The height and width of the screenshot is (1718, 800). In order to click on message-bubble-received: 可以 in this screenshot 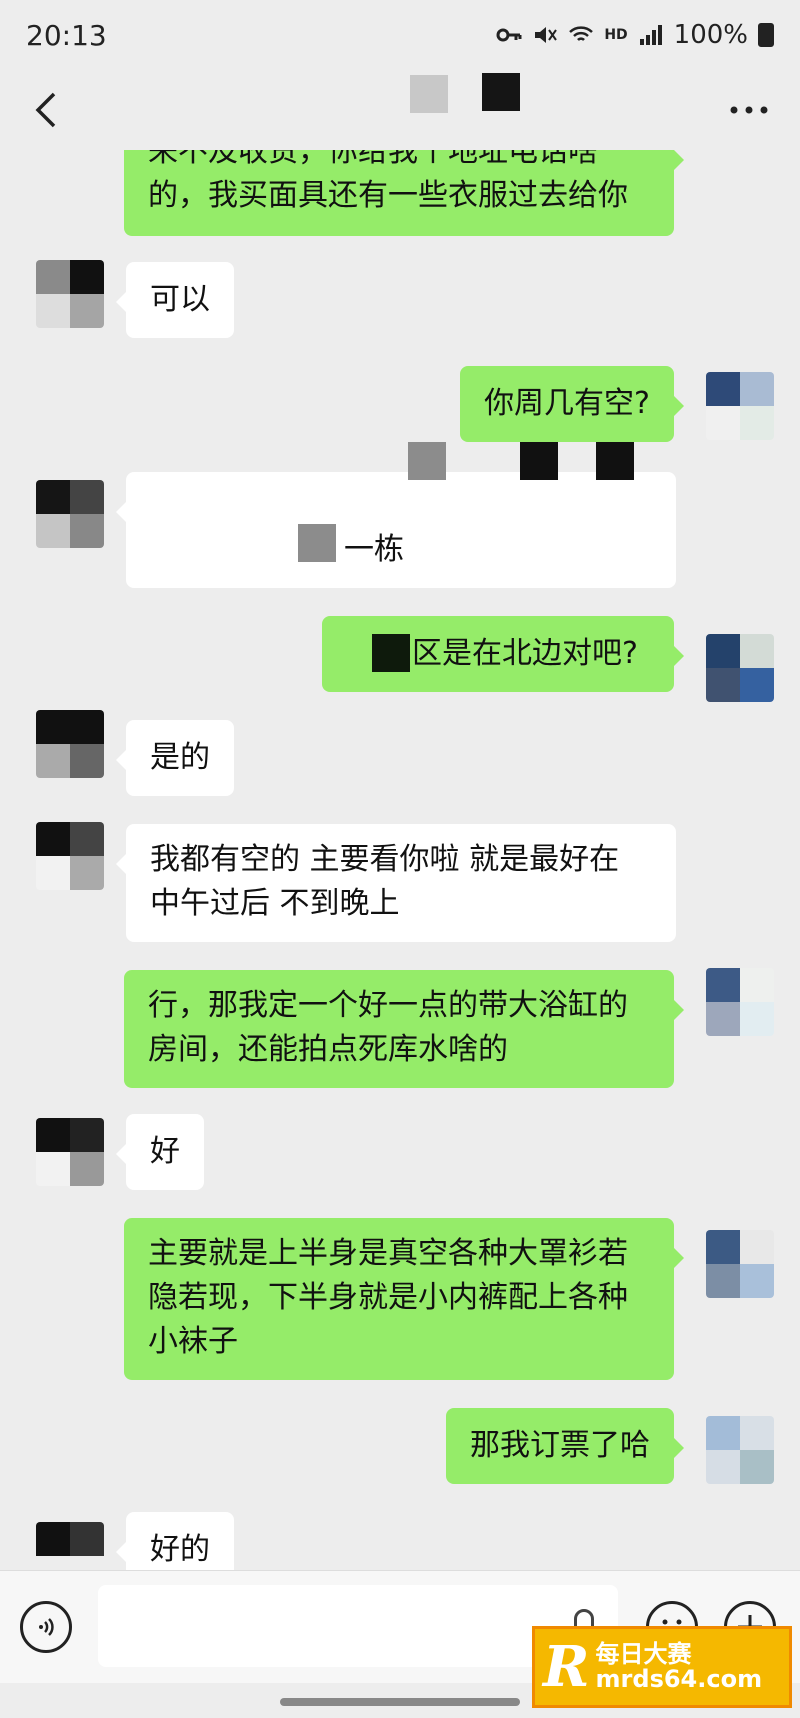, I will do `click(175, 300)`.